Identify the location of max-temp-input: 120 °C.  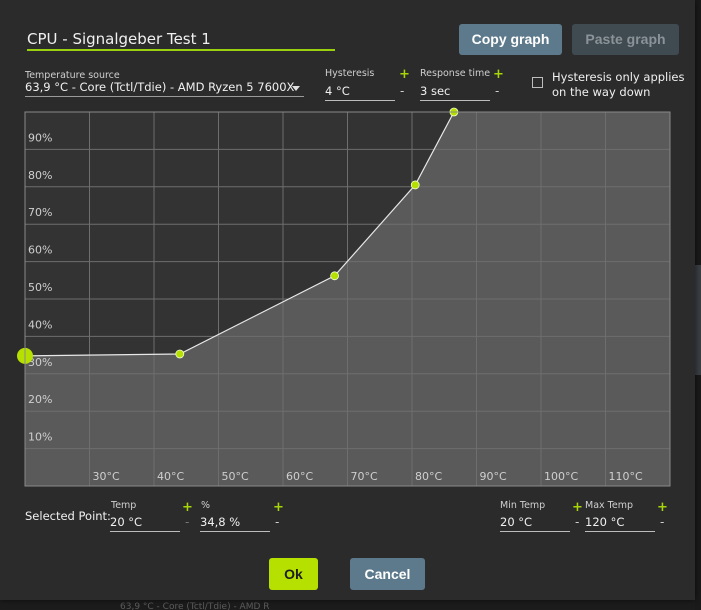
(620, 523).